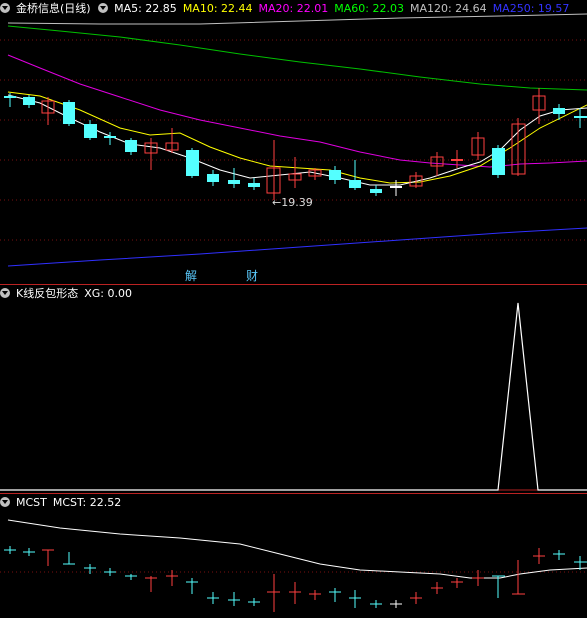 This screenshot has height=618, width=587. I want to click on mcst-name: MCST, so click(31, 502).